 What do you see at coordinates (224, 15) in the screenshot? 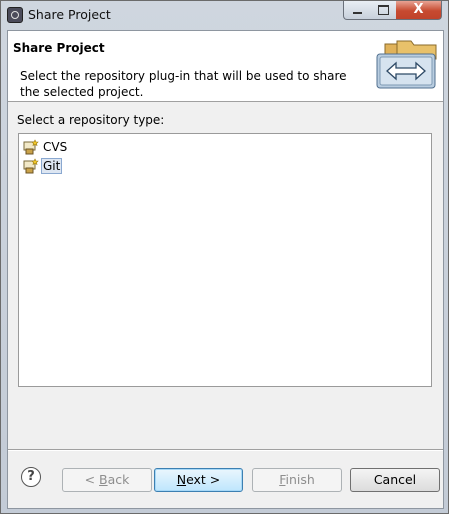
I see `title-bar: Share Project X` at bounding box center [224, 15].